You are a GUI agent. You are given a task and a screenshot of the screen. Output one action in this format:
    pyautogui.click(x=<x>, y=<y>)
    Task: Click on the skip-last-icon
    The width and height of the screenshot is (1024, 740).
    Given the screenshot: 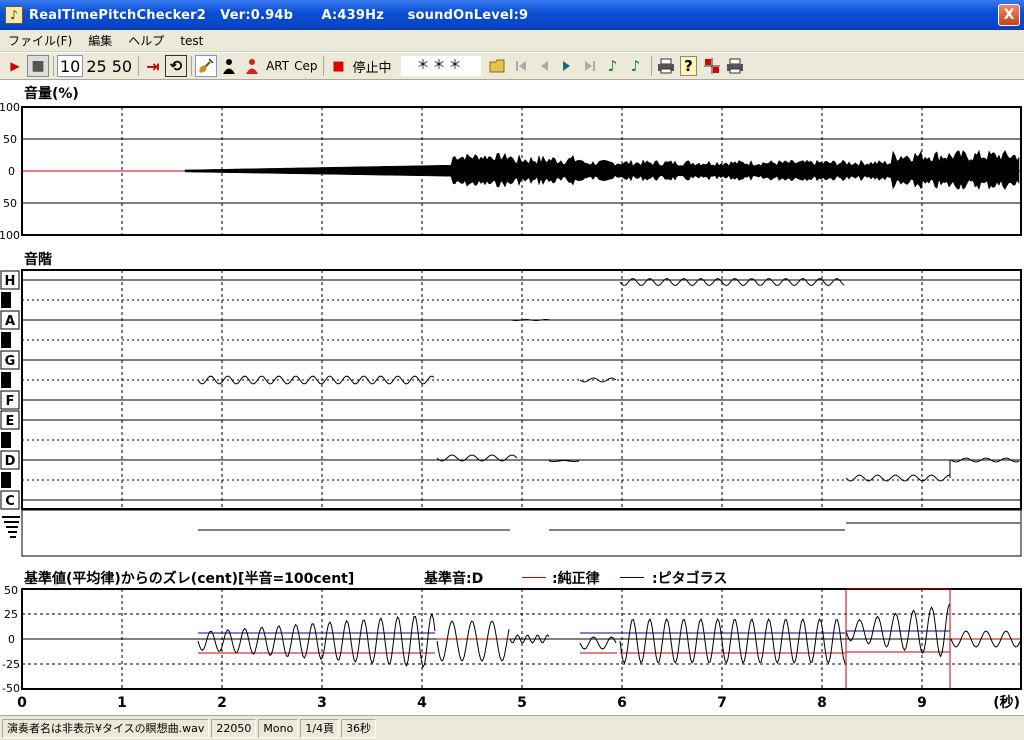 What is the action you would take?
    pyautogui.click(x=589, y=66)
    